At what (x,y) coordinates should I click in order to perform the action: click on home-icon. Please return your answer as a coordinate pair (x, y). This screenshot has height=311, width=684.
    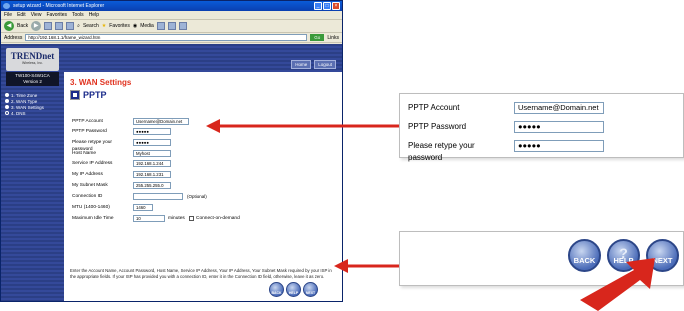
    Looking at the image, I should click on (70, 26).